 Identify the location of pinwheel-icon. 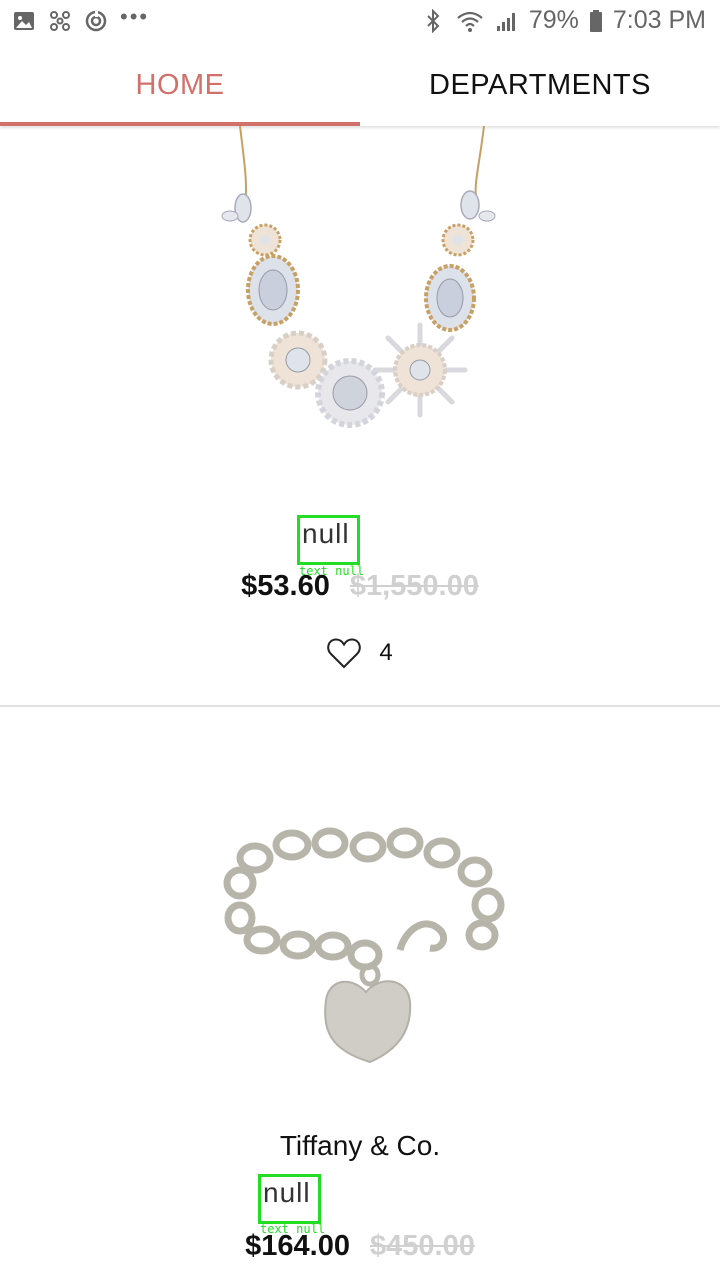
(60, 21).